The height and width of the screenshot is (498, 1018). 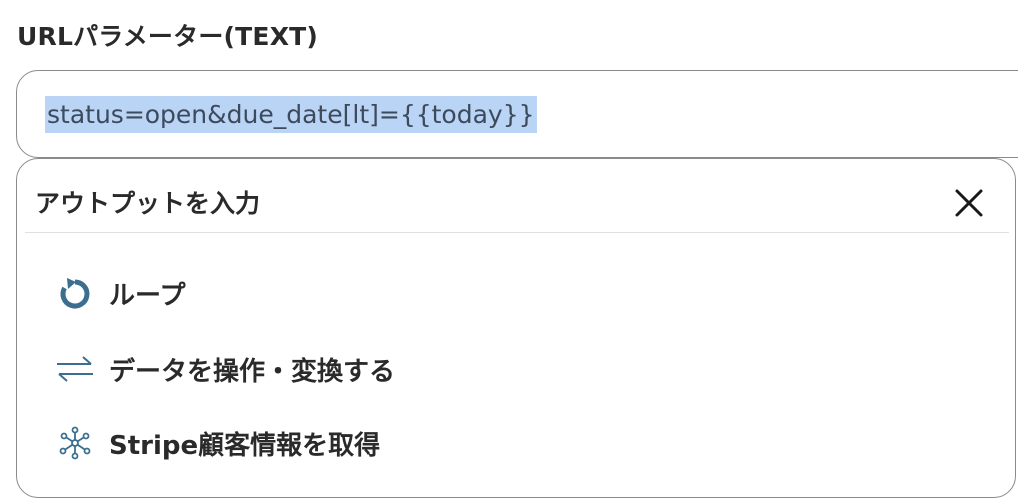 I want to click on menu-item-stripe-customer: Stripe顧客情報を取得, so click(x=217, y=443).